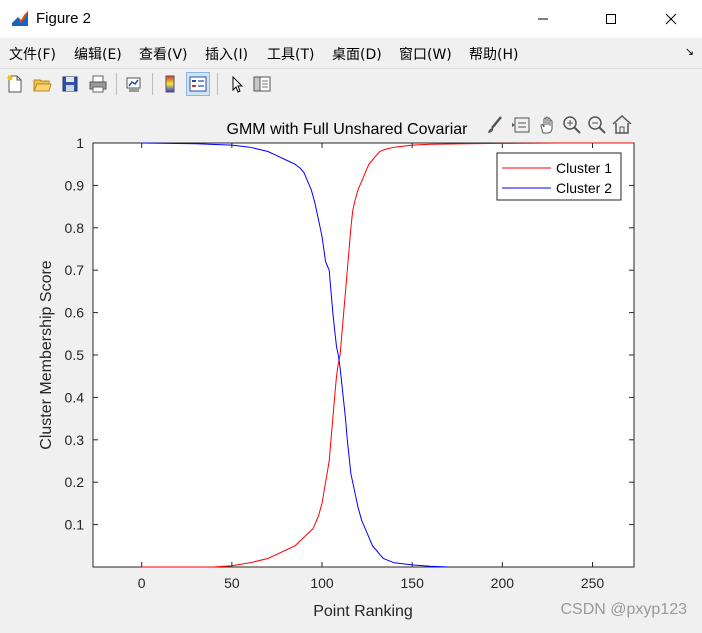  I want to click on title-bar: Figure 2, so click(351, 19).